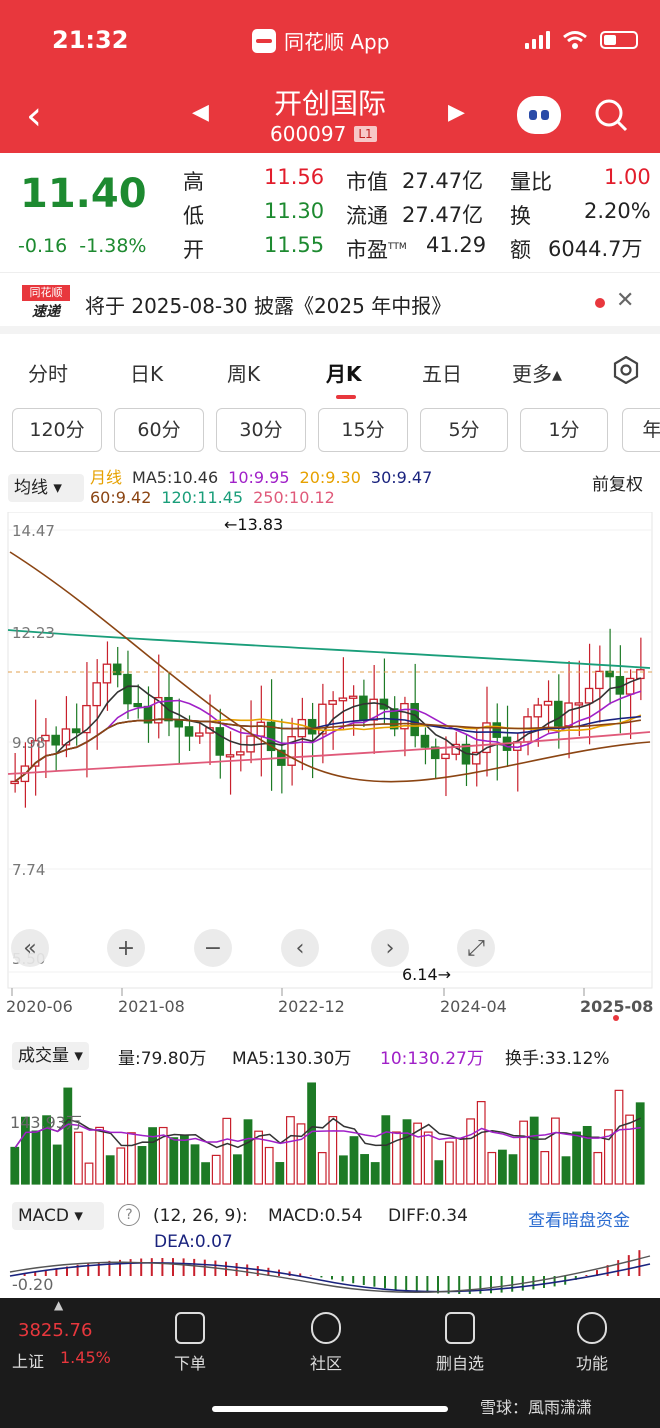 Image resolution: width=660 pixels, height=1428 pixels. Describe the element at coordinates (564, 430) in the screenshot. I see `period-1min: 1分` at that location.